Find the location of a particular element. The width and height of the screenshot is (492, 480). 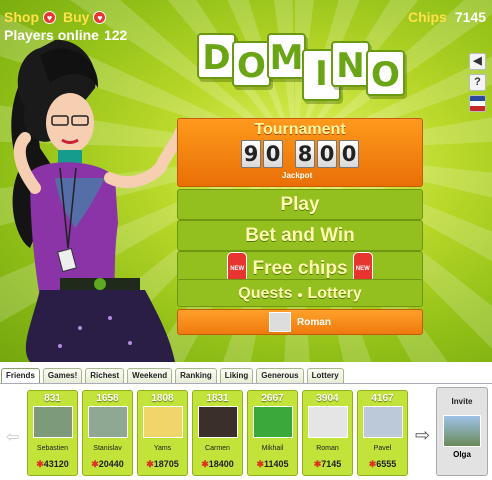

tab-liking: Liking is located at coordinates (236, 375).